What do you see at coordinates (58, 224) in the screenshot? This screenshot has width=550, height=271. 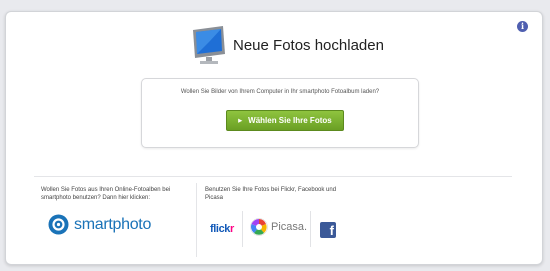 I see `smartphoto-logo-icon` at bounding box center [58, 224].